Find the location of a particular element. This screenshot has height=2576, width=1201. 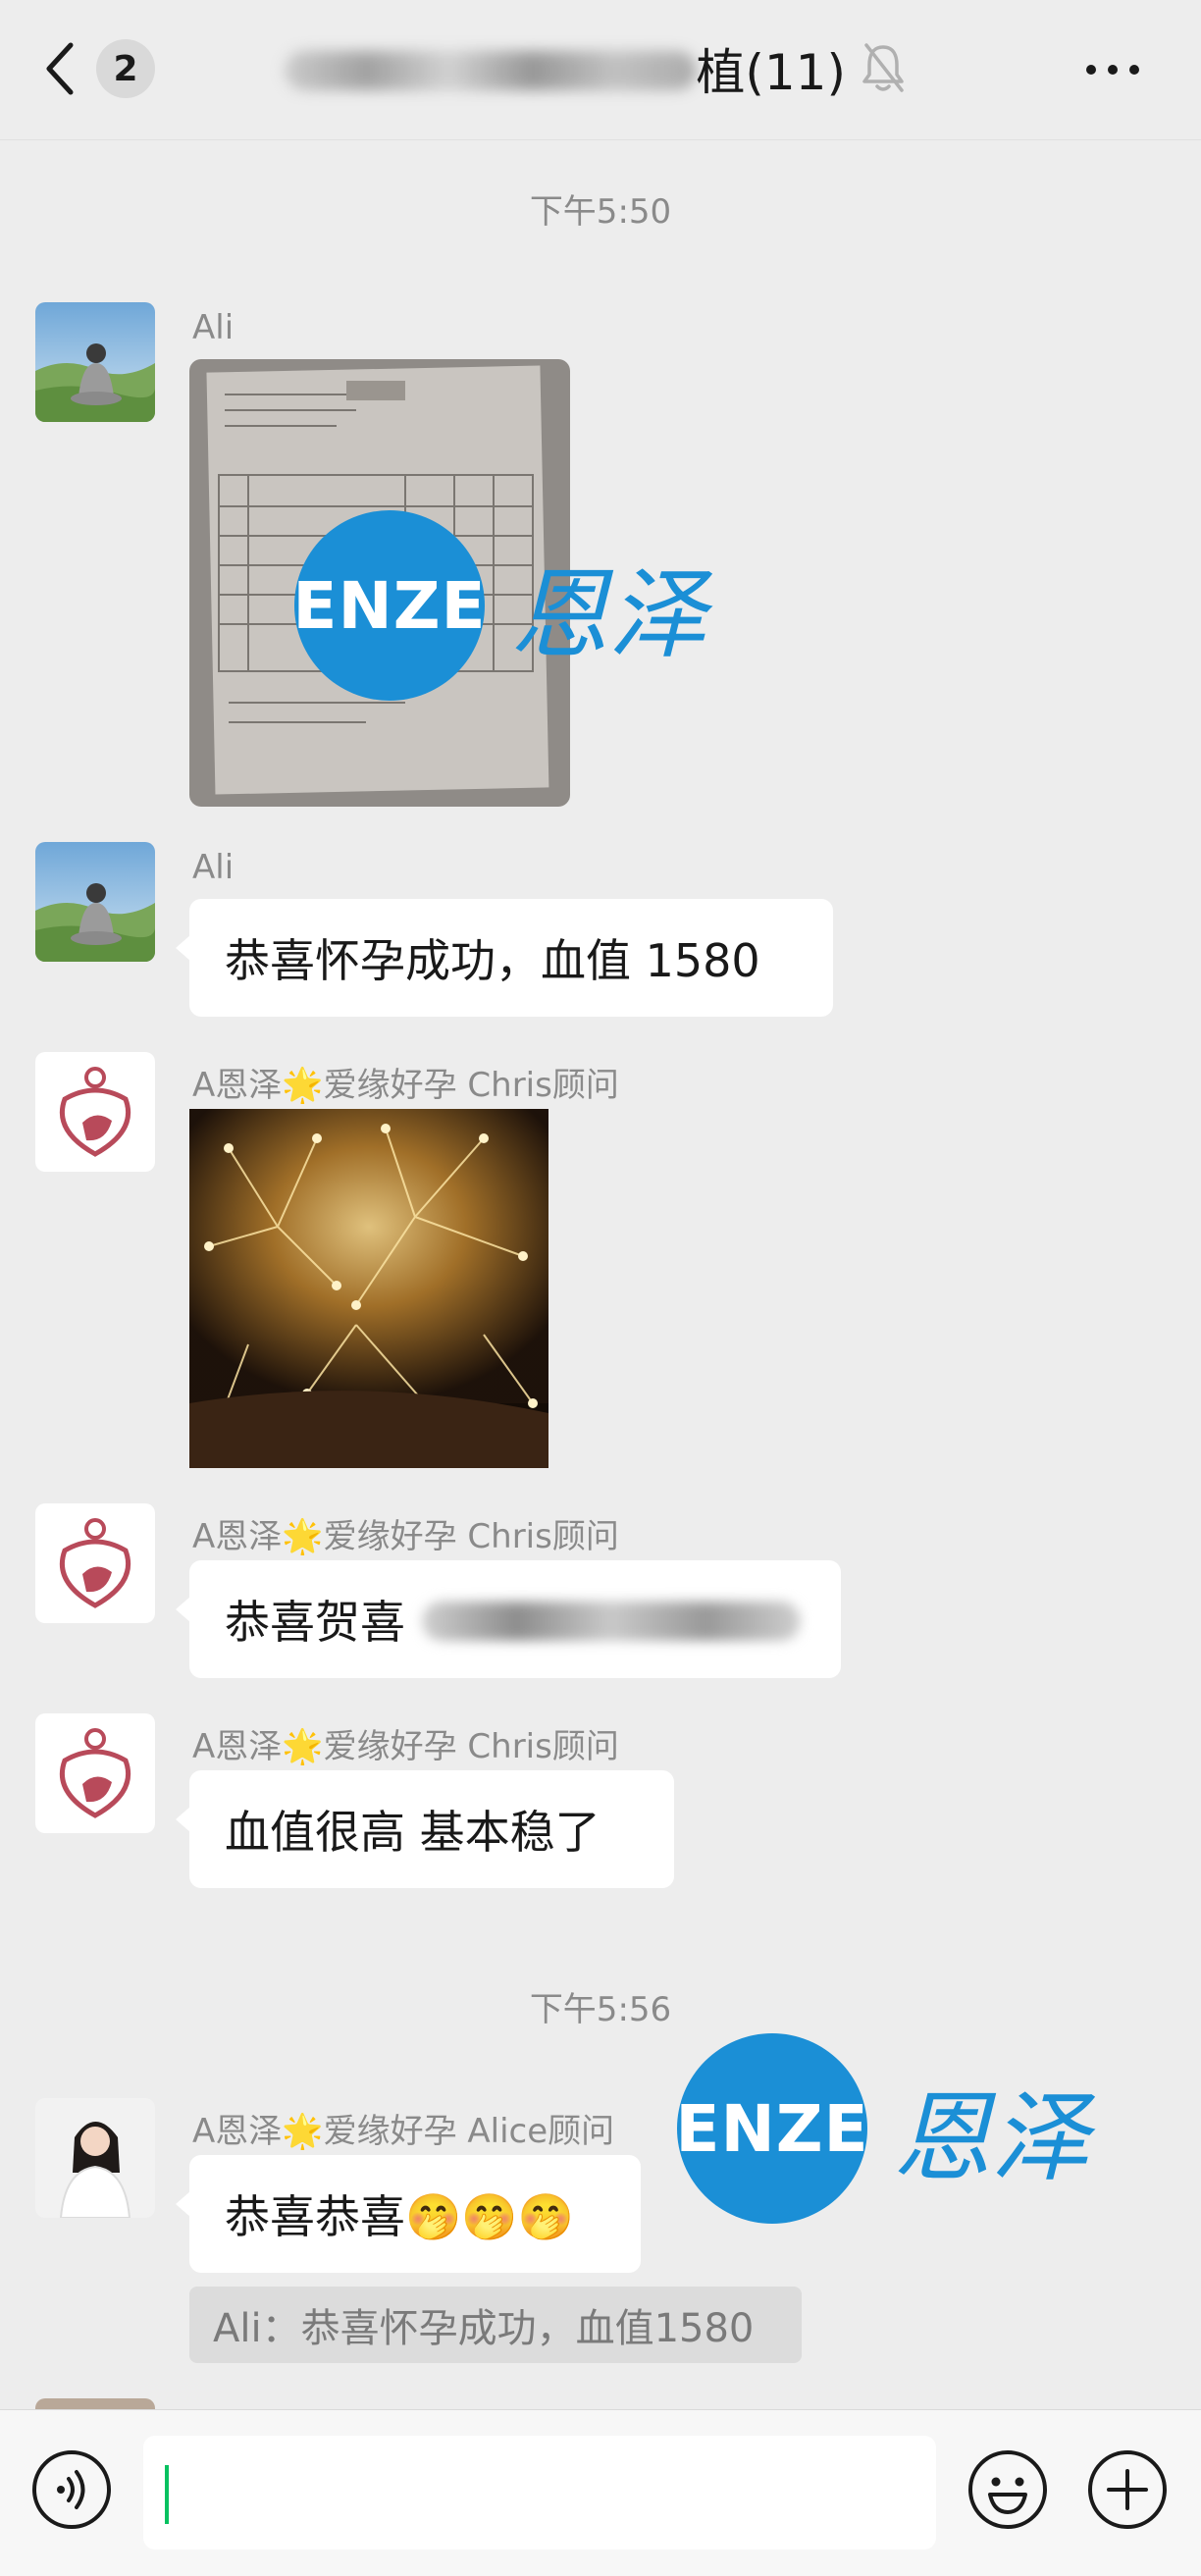

sender-name: A恩泽🌟爱缘好孕 Alice顾问 is located at coordinates (403, 2131).